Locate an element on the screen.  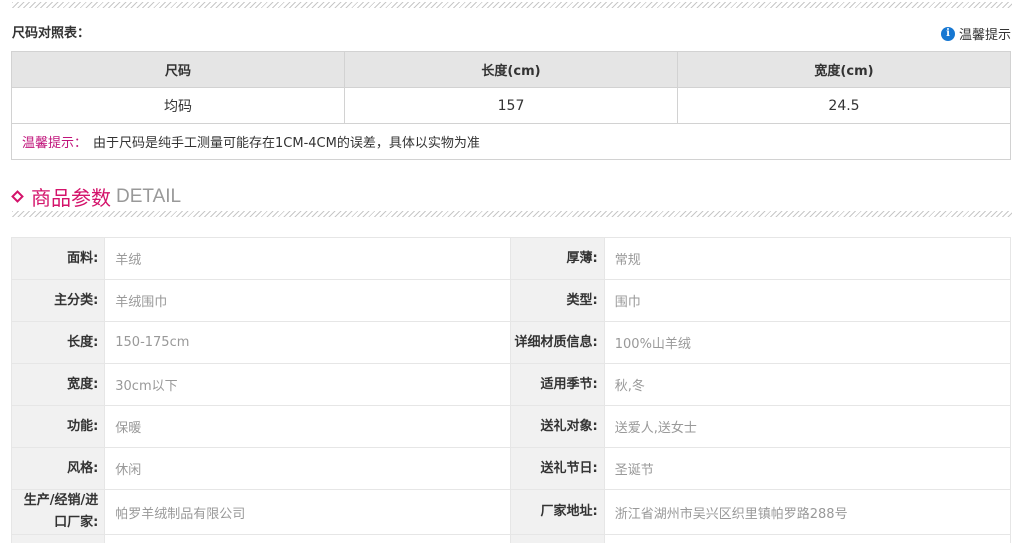
param-value: 常规 is located at coordinates (807, 258).